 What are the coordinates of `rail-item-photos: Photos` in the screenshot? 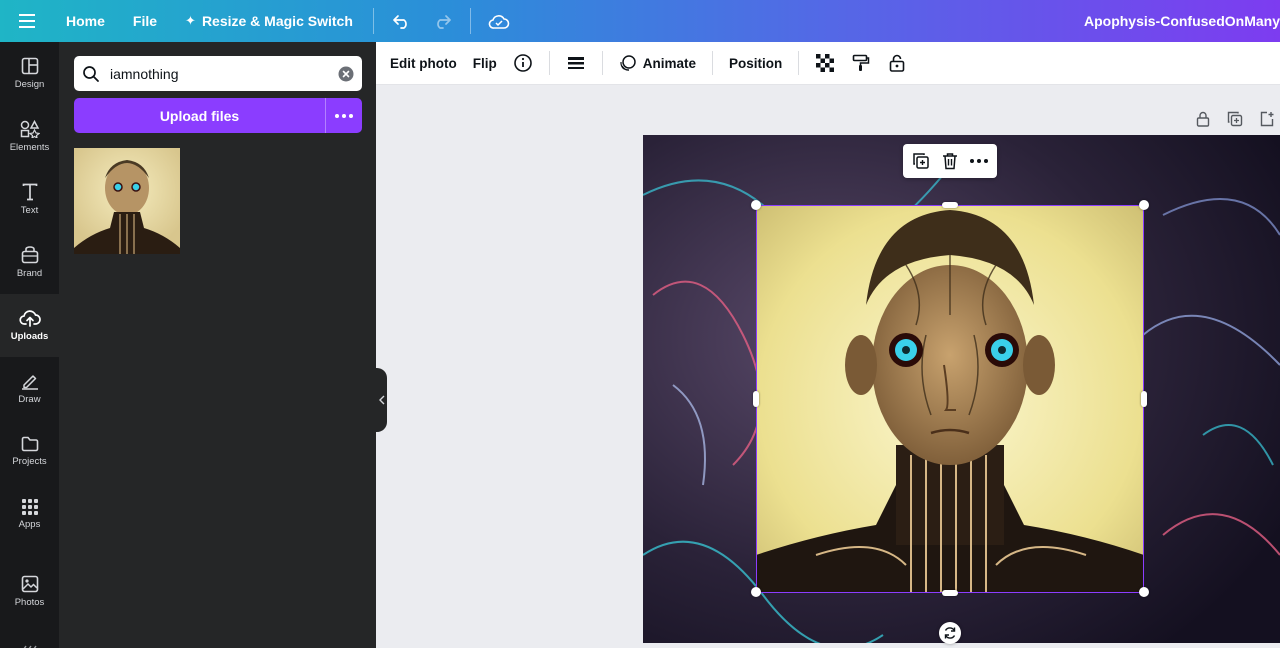 It's located at (29, 591).